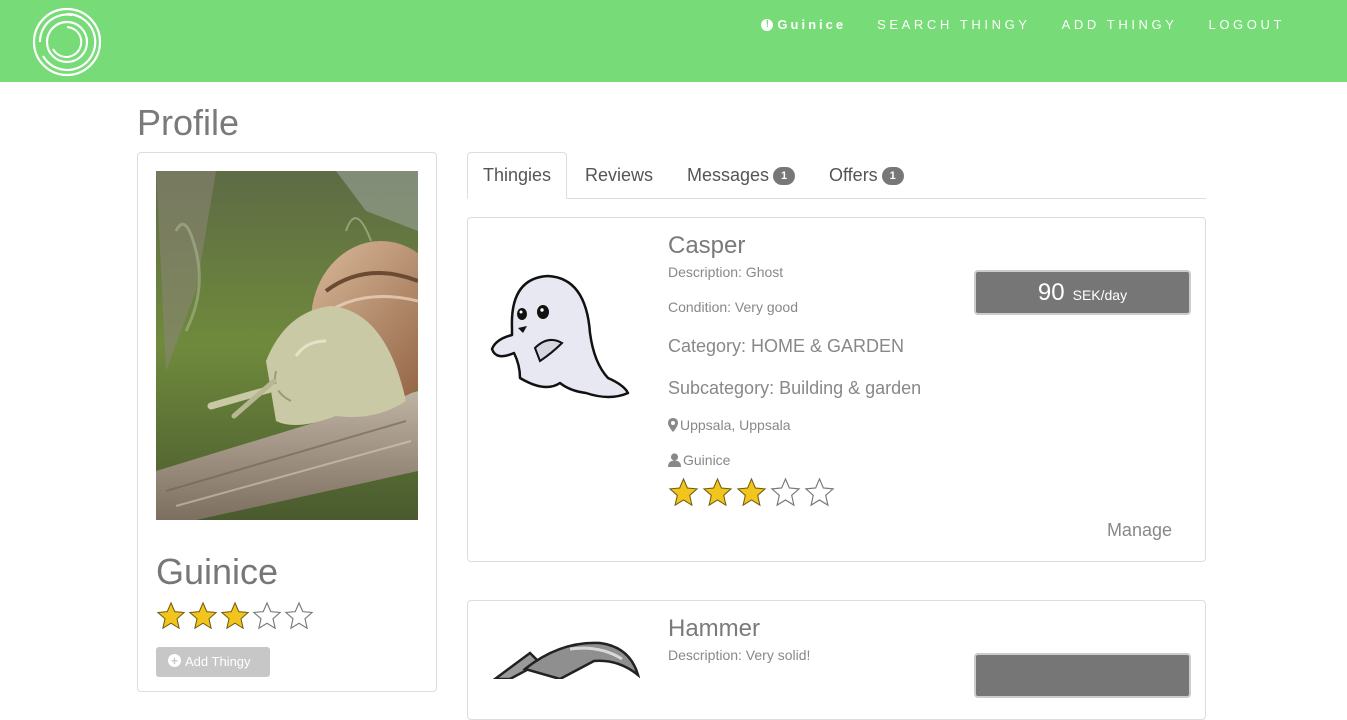  What do you see at coordinates (560, 336) in the screenshot?
I see `ghost-image` at bounding box center [560, 336].